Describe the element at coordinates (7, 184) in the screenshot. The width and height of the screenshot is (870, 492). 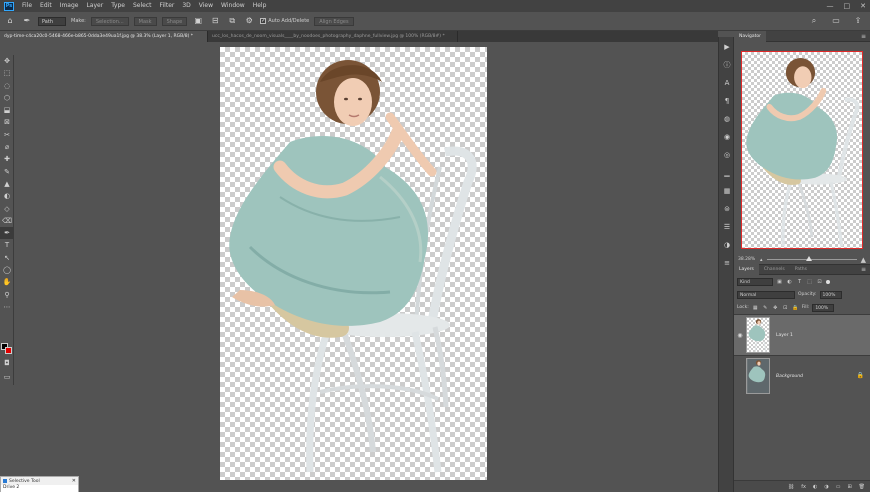
I see `clone-stamp-tool-icon: ▲` at that location.